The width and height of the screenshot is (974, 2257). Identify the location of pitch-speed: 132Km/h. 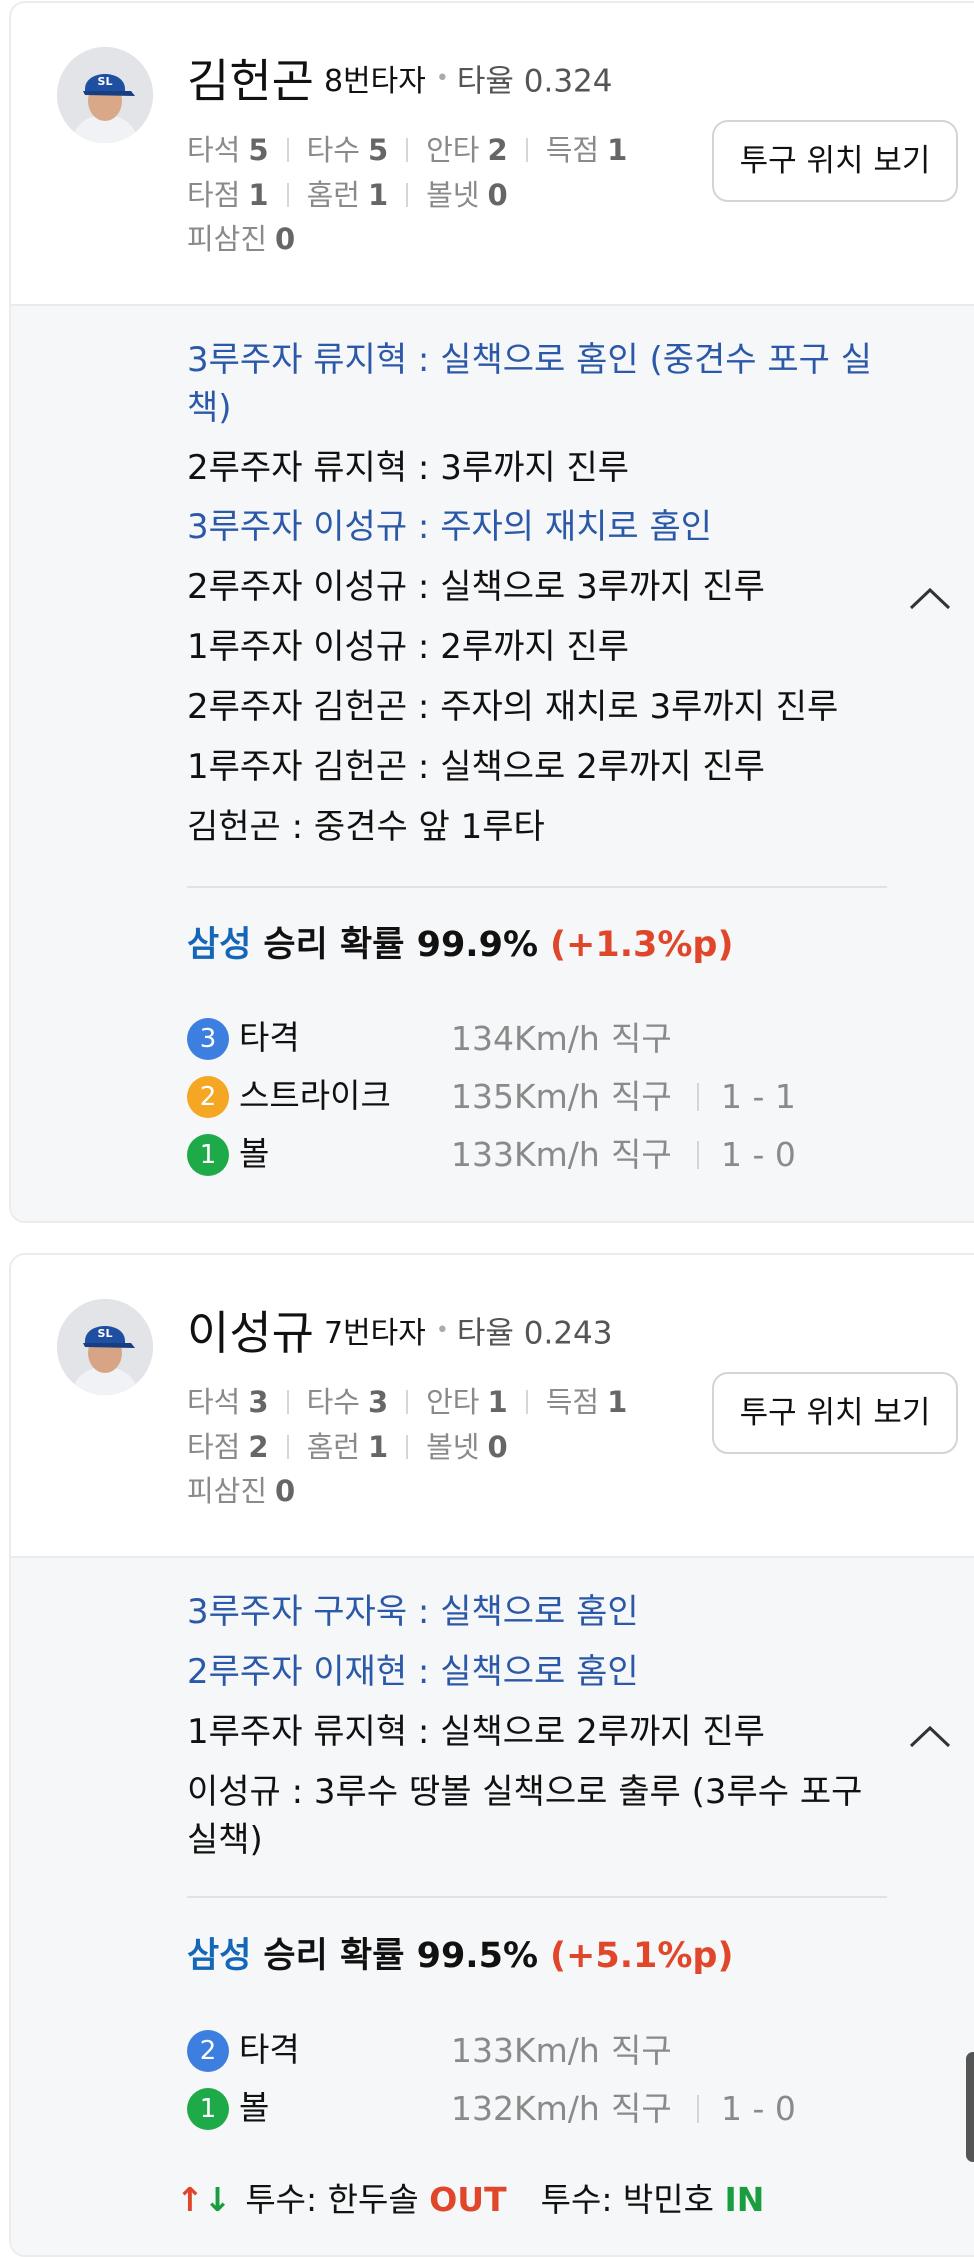
(525, 2108).